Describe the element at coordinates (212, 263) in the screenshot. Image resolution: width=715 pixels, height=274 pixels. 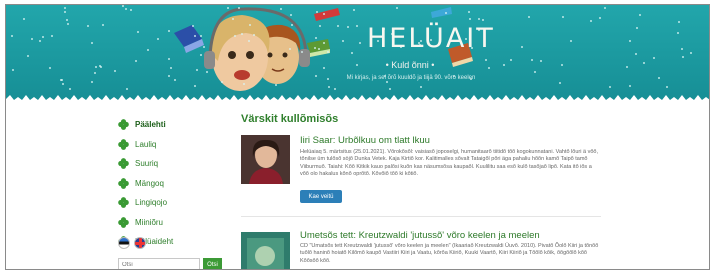
I see `search-button: Otsi` at that location.